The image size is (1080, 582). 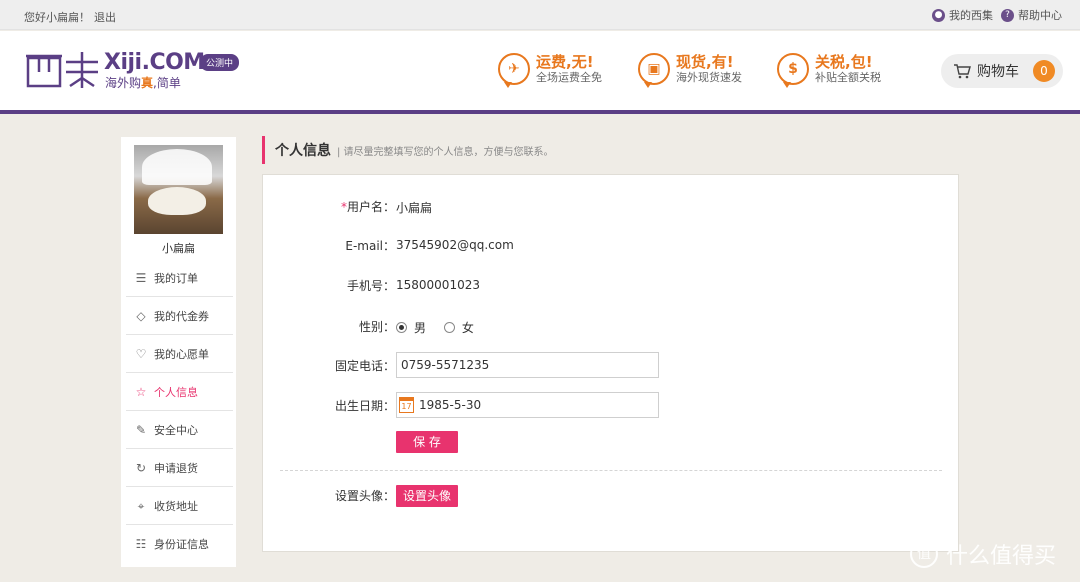 I want to click on sidebar-item-address: ⌖ 收货地址, so click(x=179, y=506).